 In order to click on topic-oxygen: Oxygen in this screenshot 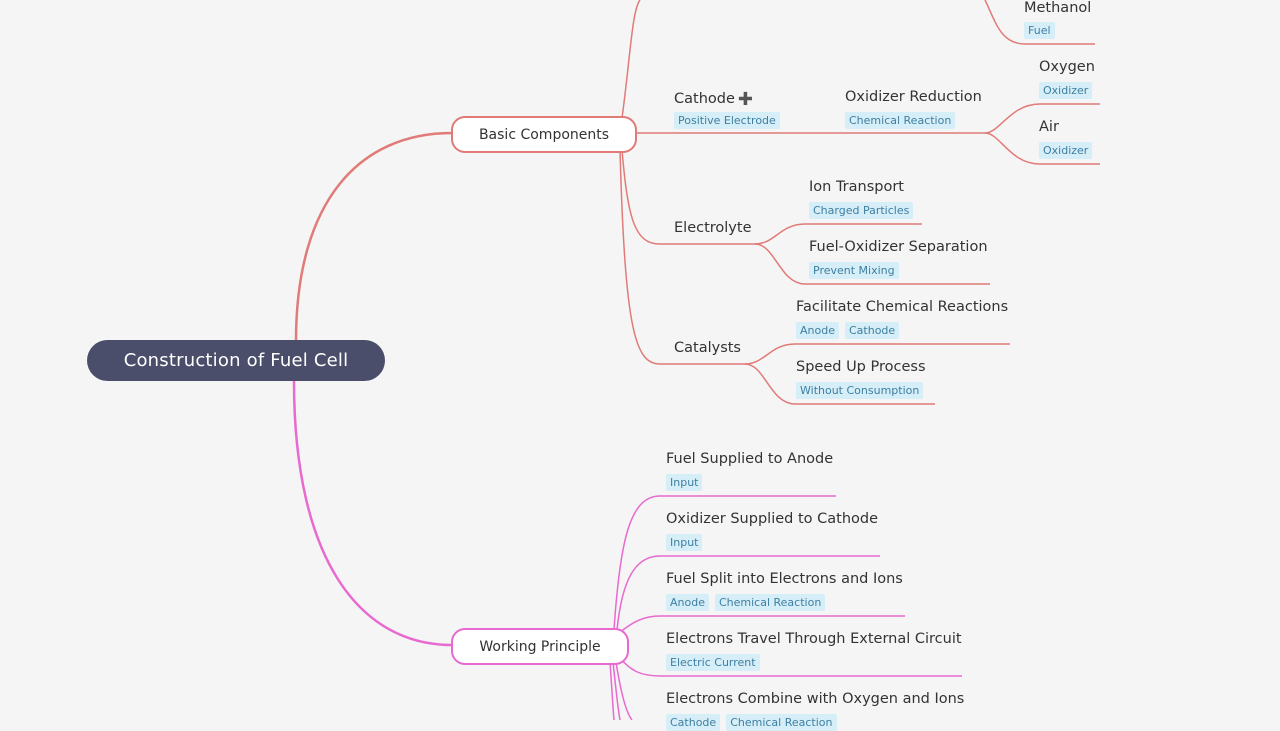, I will do `click(1067, 67)`.